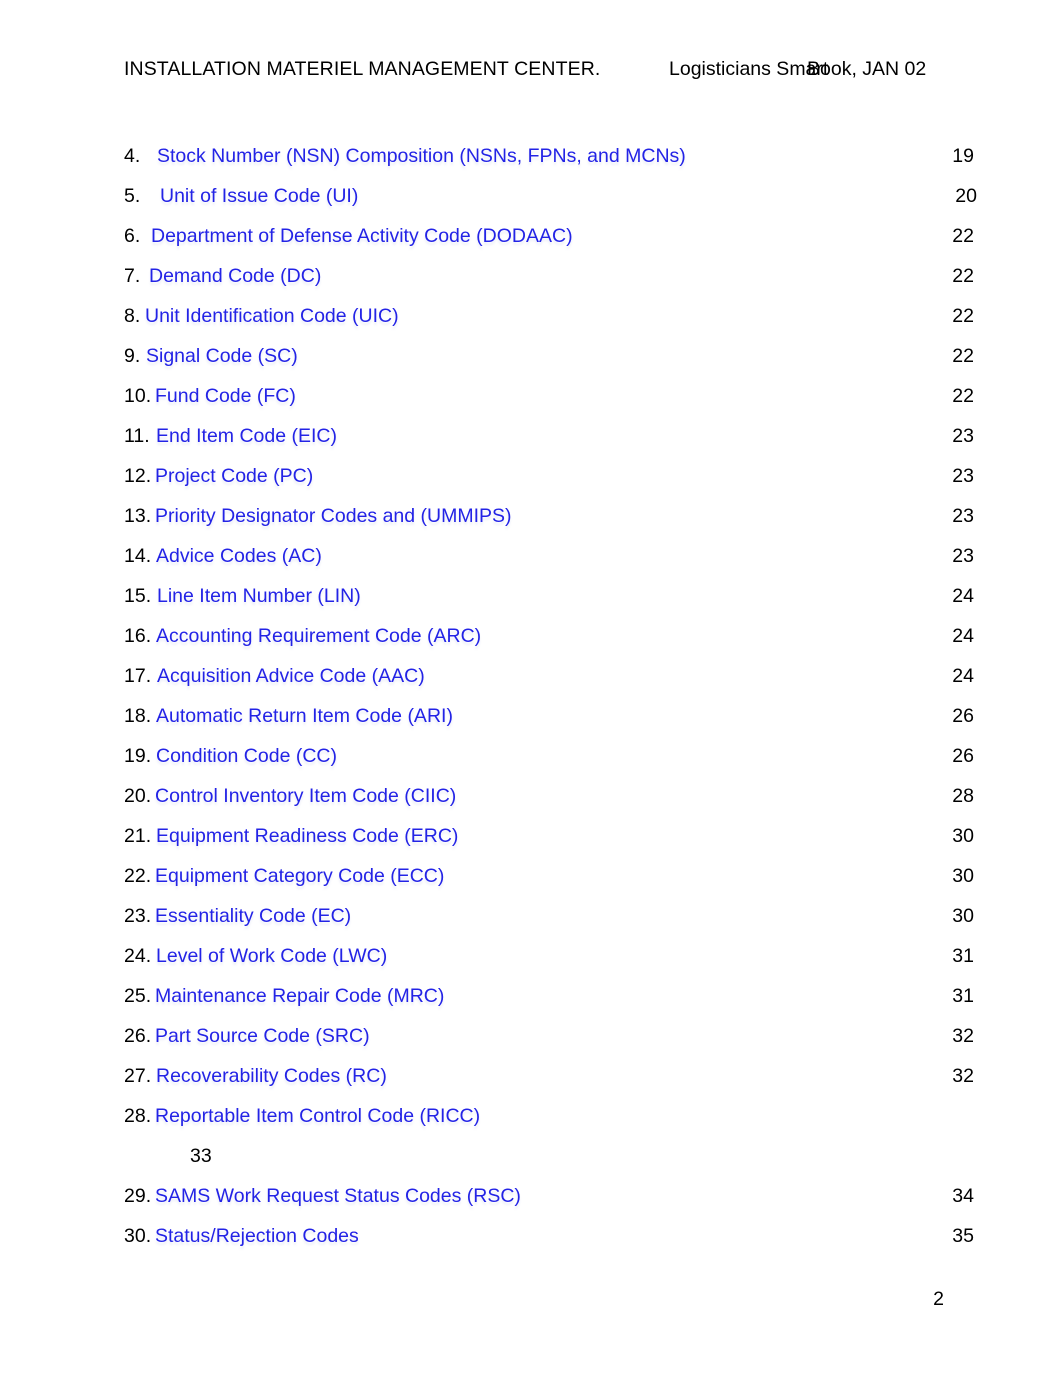  I want to click on header-right-part2: Book, JAN 02, so click(867, 69).